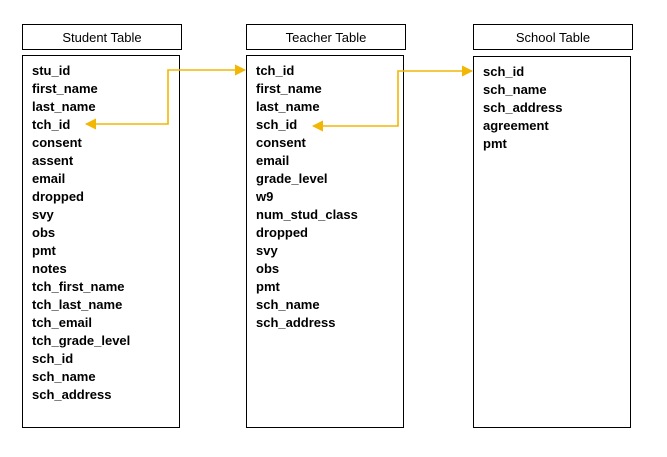 This screenshot has height=457, width=667. Describe the element at coordinates (268, 268) in the screenshot. I see `teacher-field-obs: obs` at that location.